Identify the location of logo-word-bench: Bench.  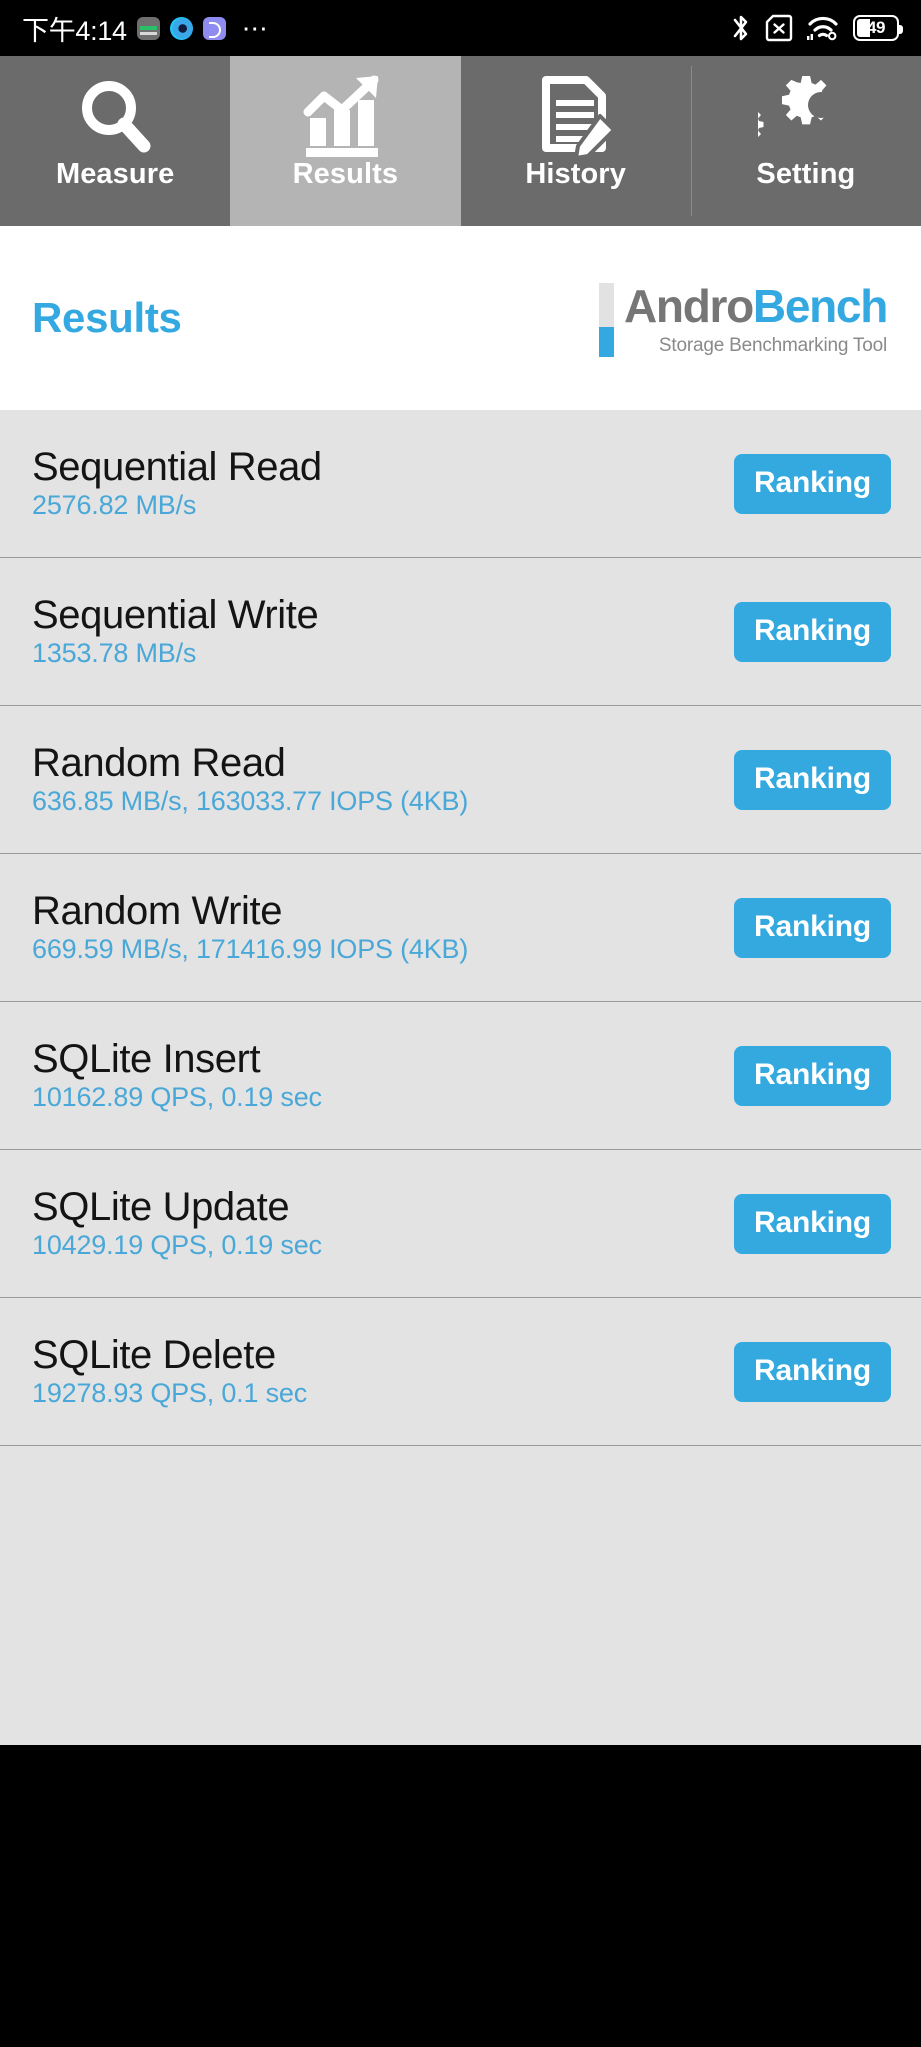
(820, 306).